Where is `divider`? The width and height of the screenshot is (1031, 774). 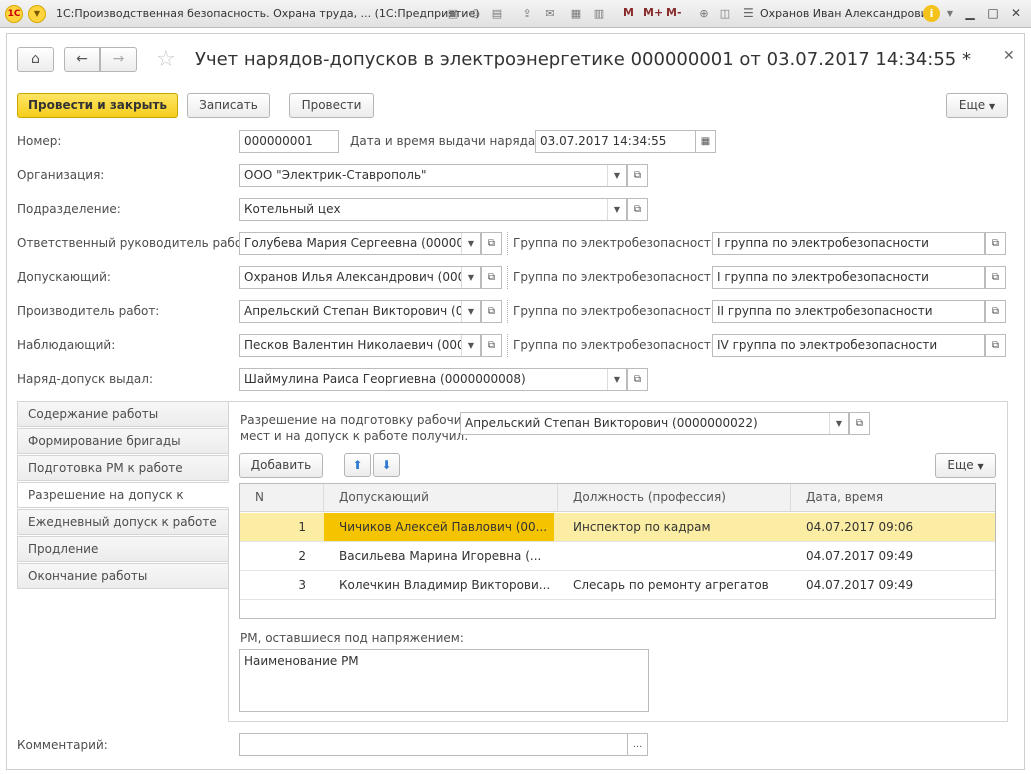
divider is located at coordinates (507, 243).